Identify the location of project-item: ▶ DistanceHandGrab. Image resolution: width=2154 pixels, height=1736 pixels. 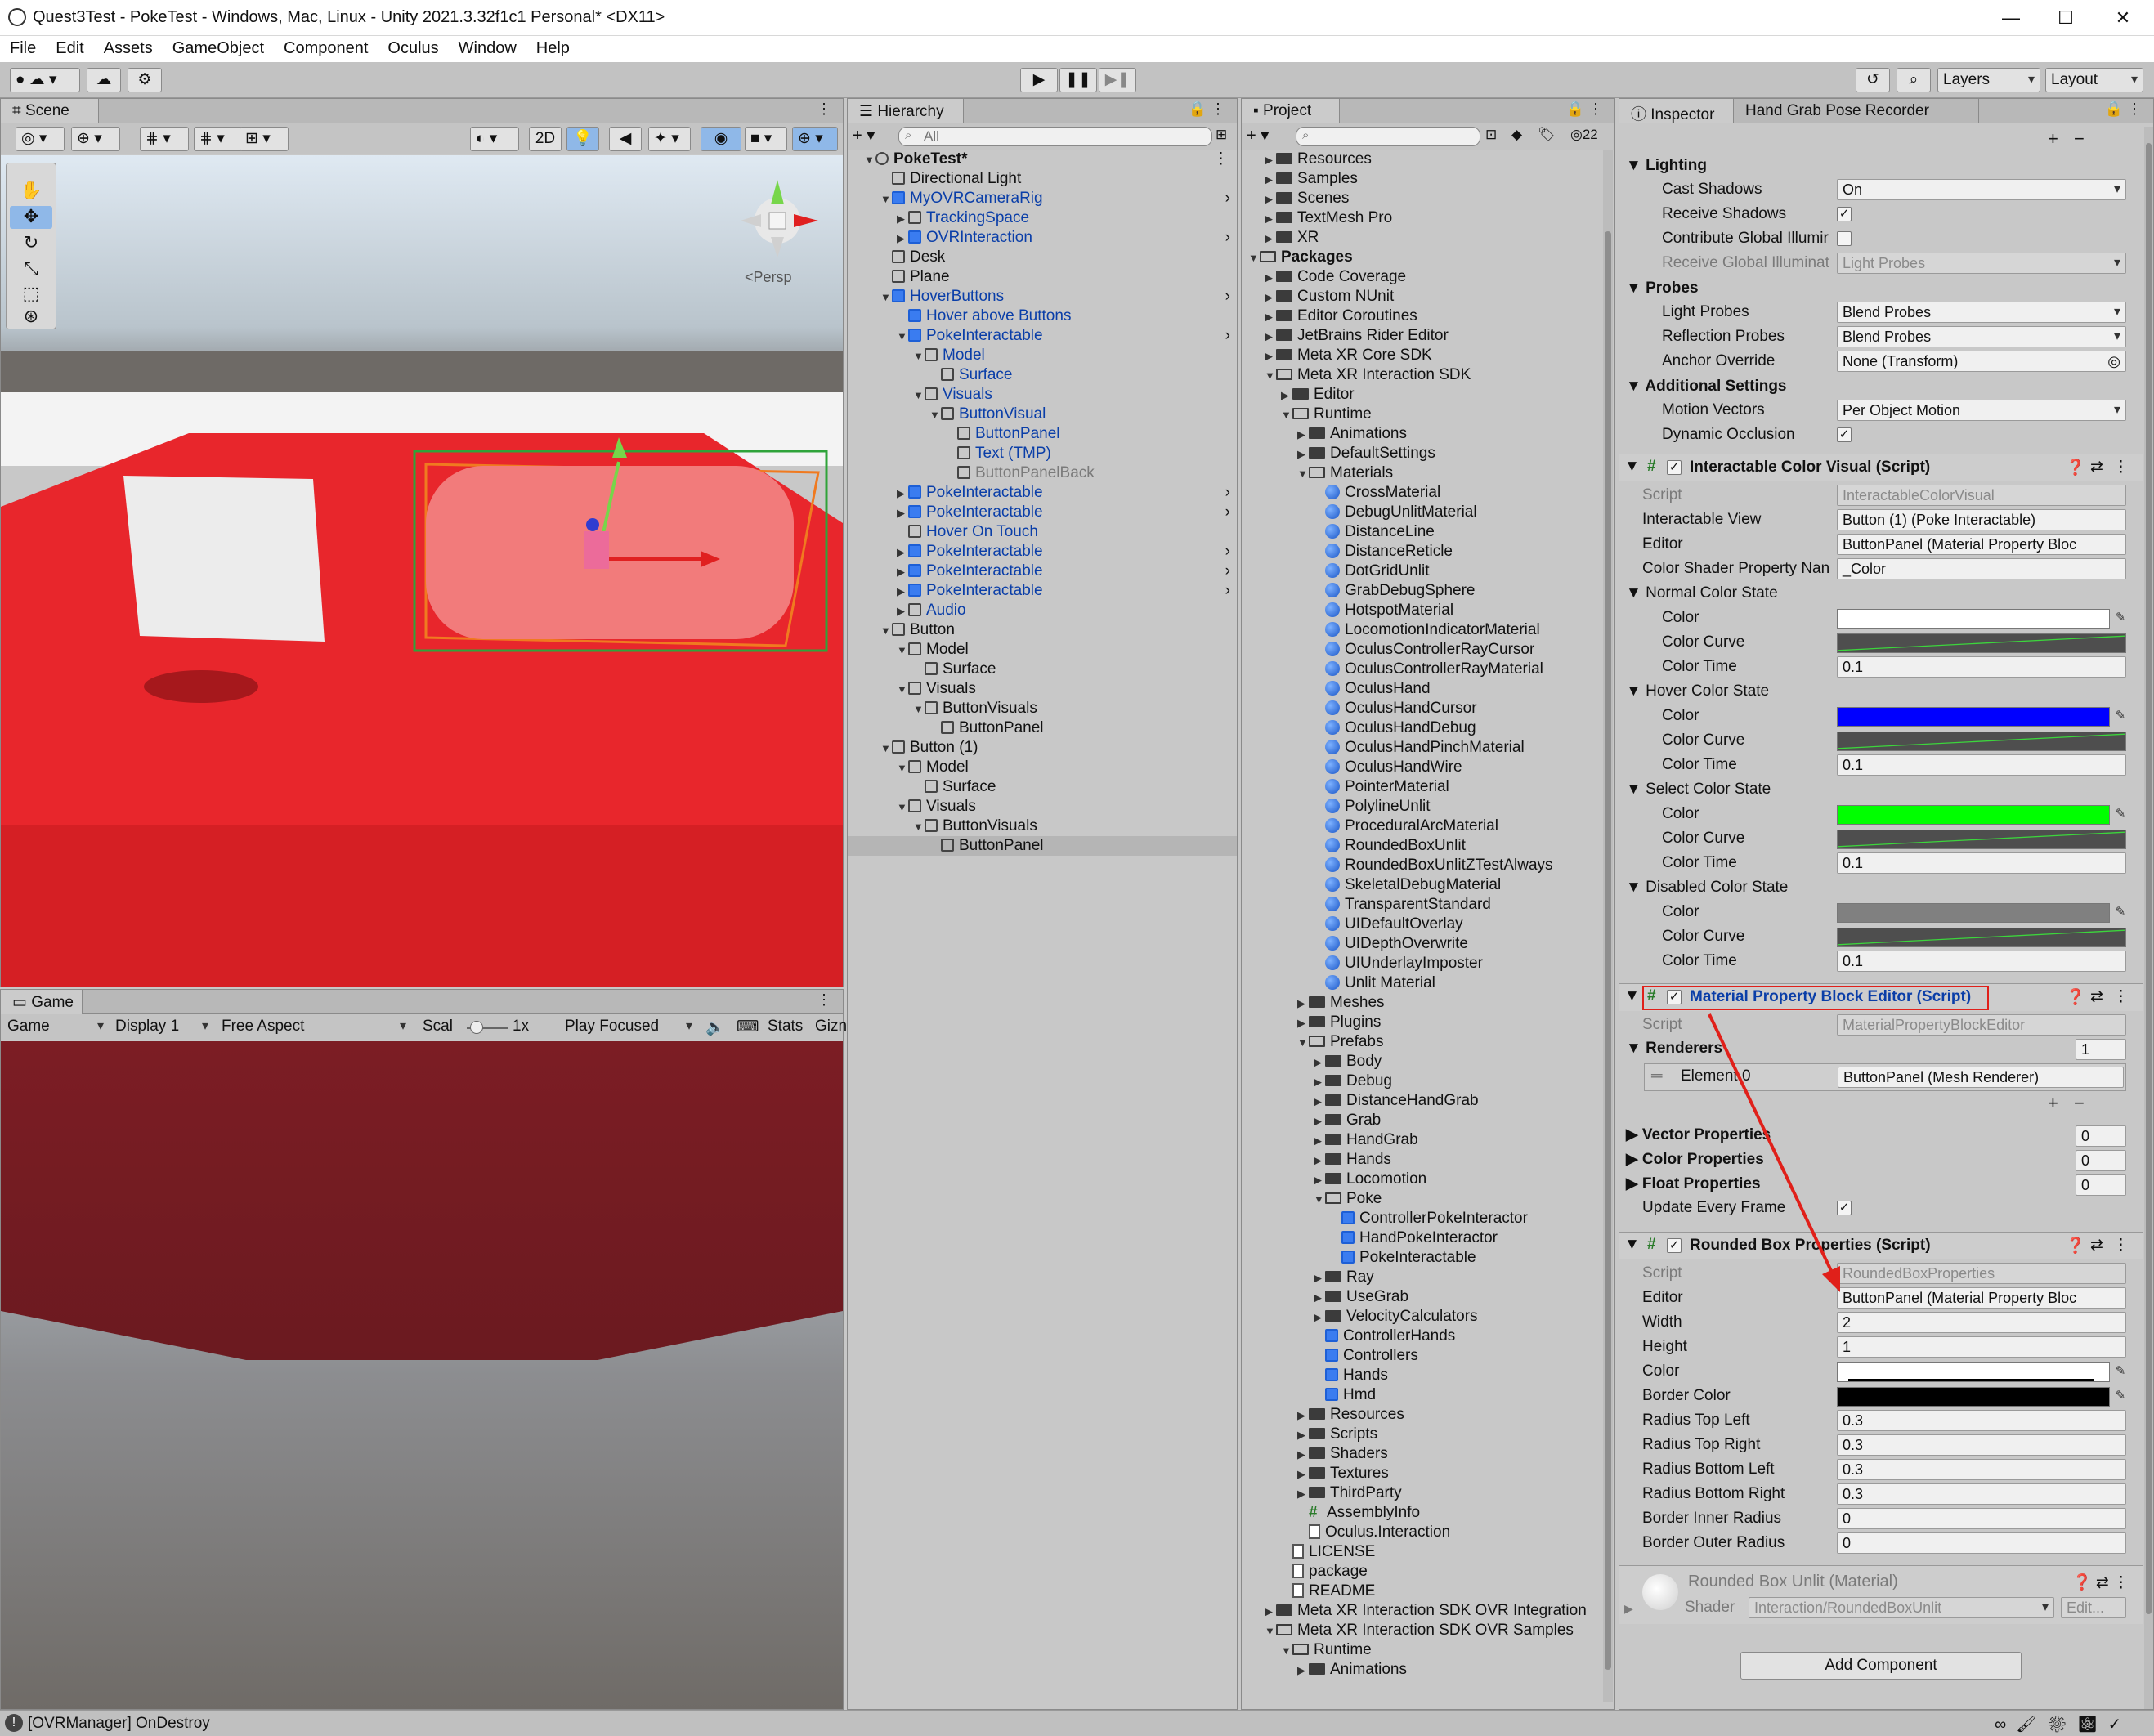
(1421, 1101).